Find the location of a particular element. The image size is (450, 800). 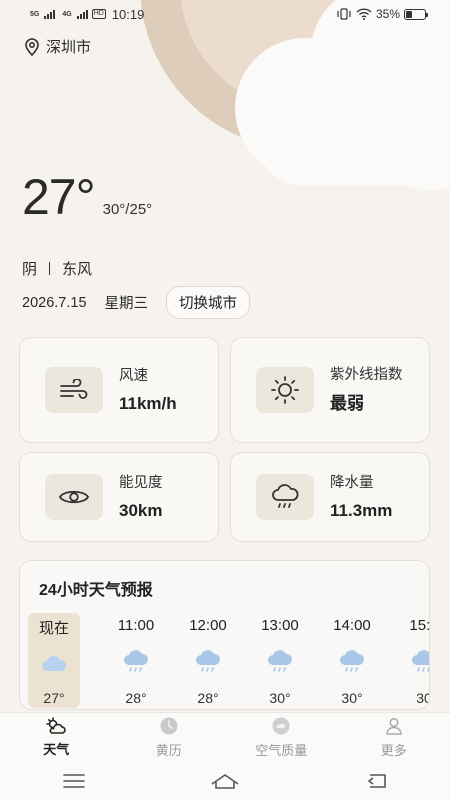

tab-air-quality: 空气质量 is located at coordinates (281, 737).